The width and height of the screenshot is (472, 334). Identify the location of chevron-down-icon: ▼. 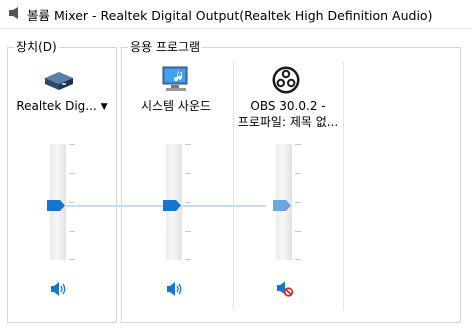
(104, 106).